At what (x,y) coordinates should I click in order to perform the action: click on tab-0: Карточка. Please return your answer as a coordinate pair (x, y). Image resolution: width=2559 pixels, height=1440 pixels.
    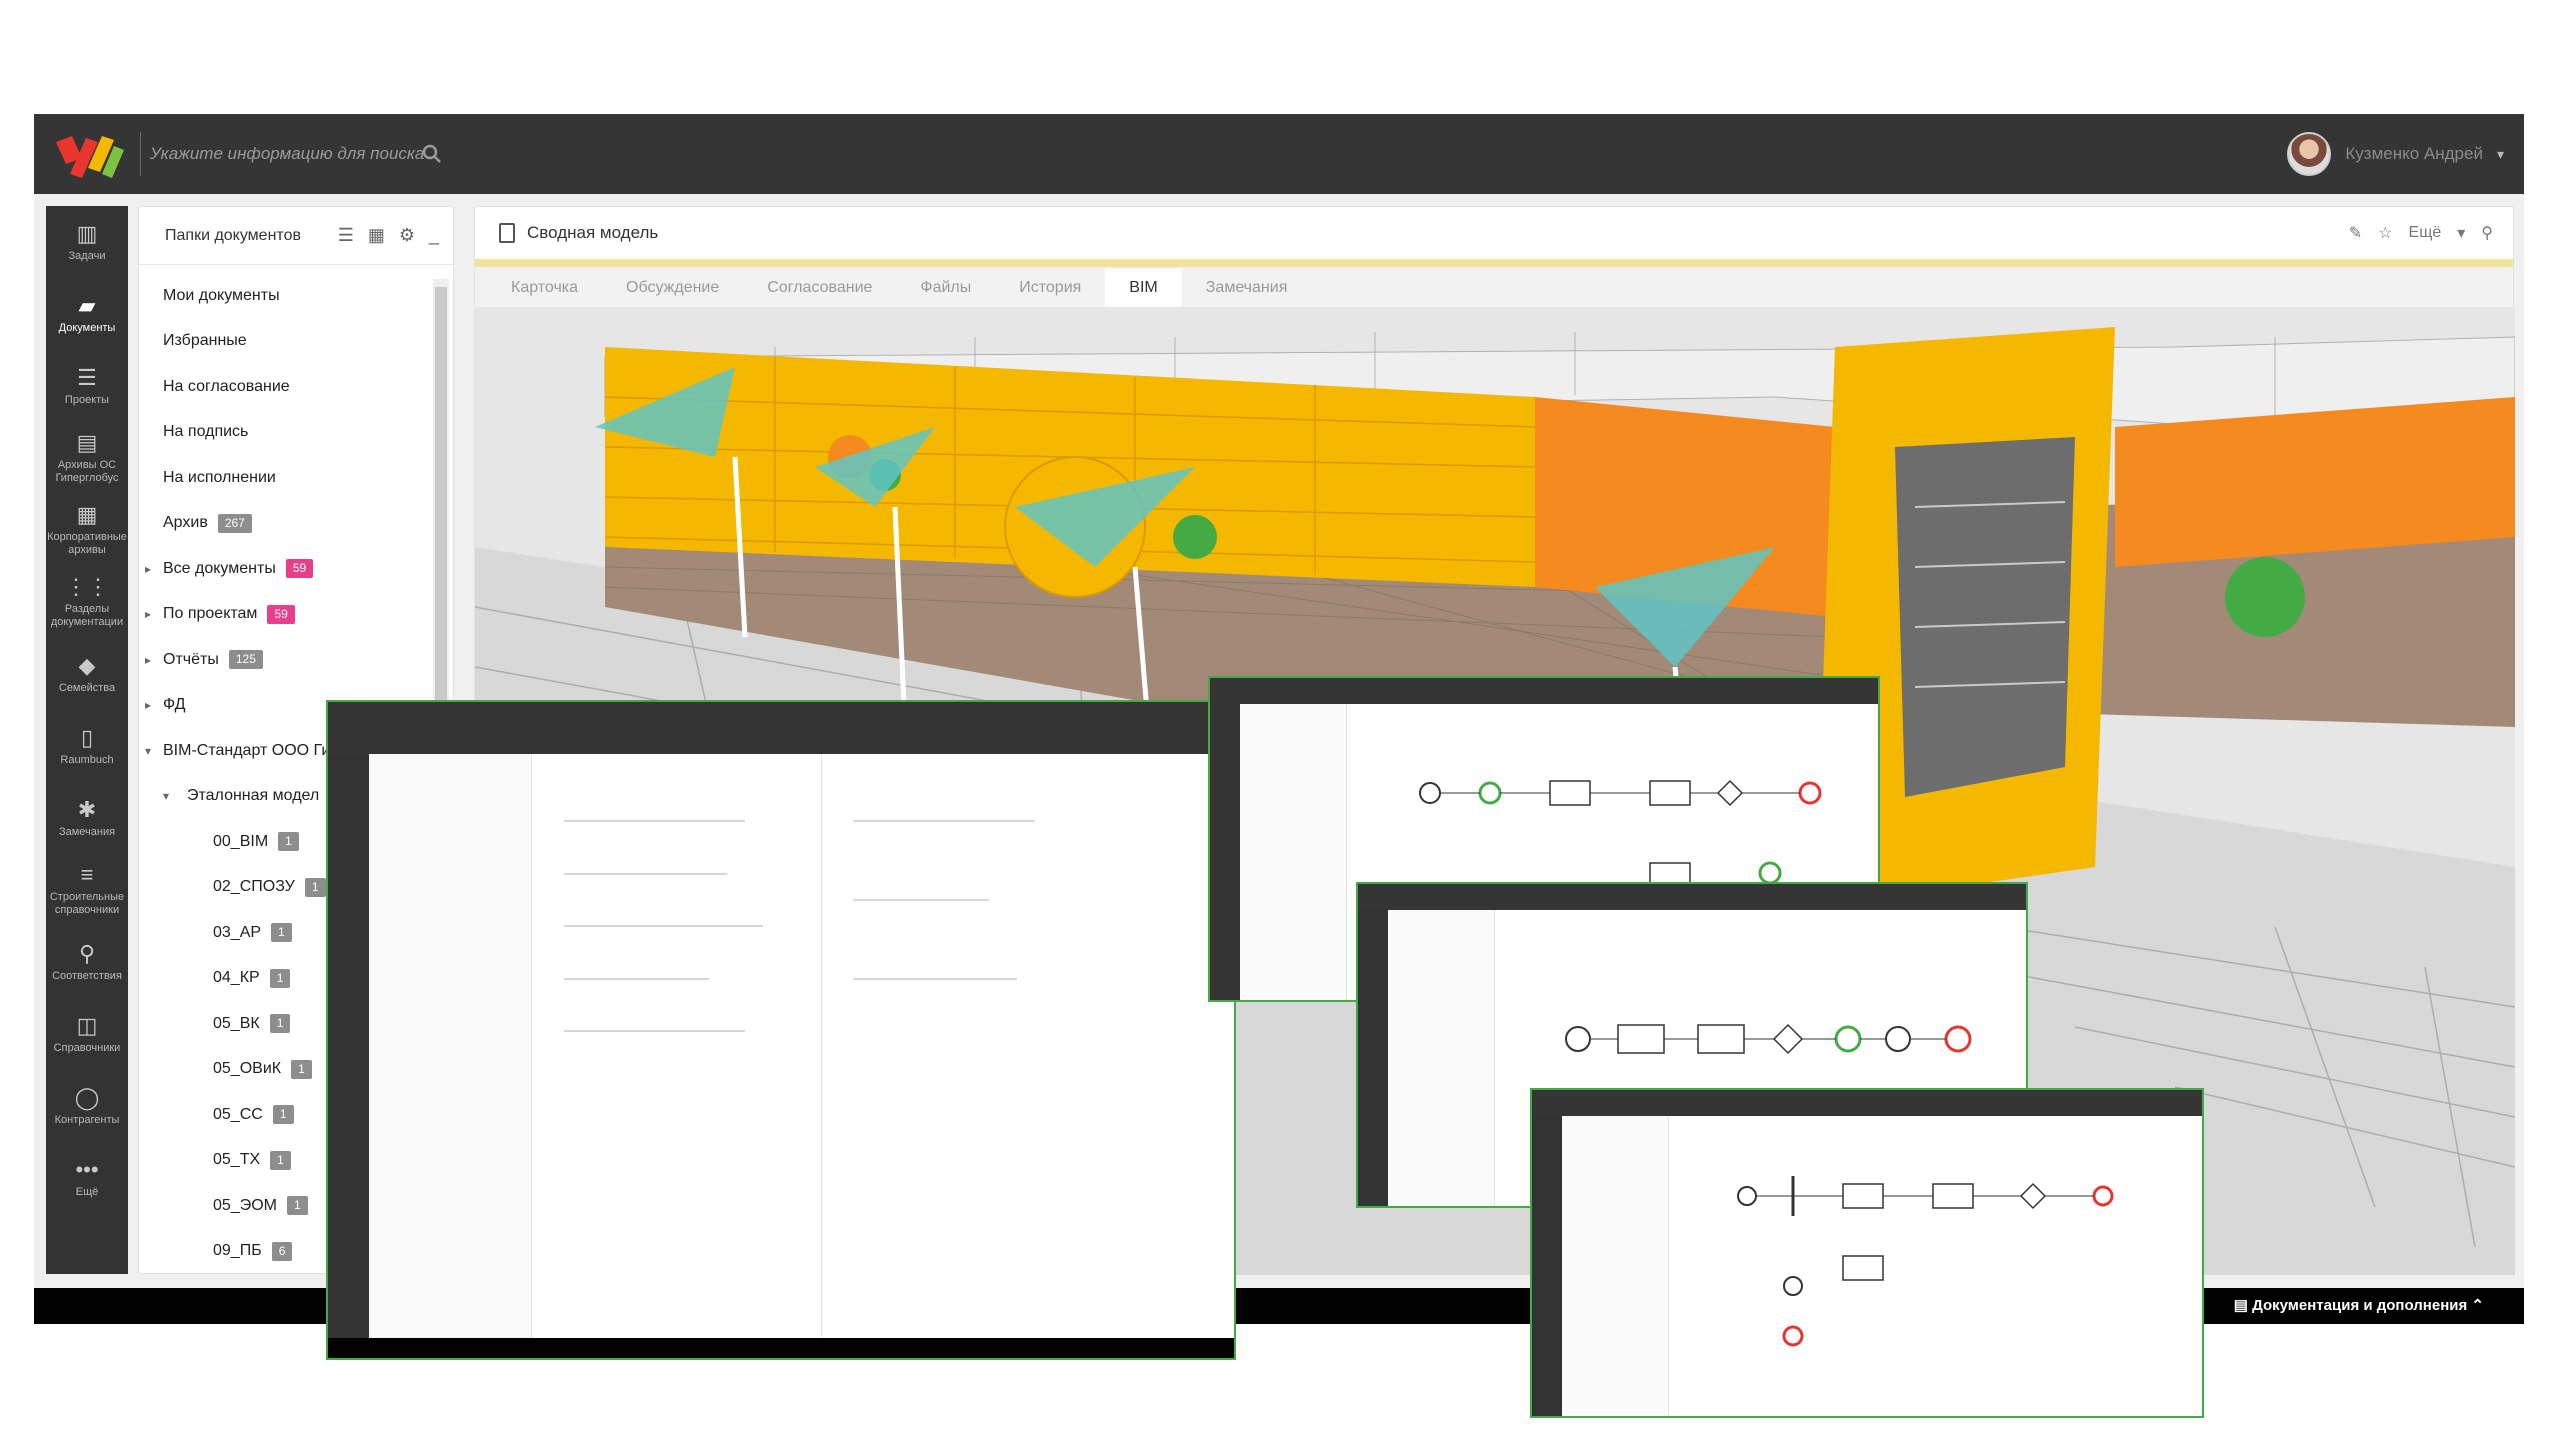
    Looking at the image, I should click on (544, 288).